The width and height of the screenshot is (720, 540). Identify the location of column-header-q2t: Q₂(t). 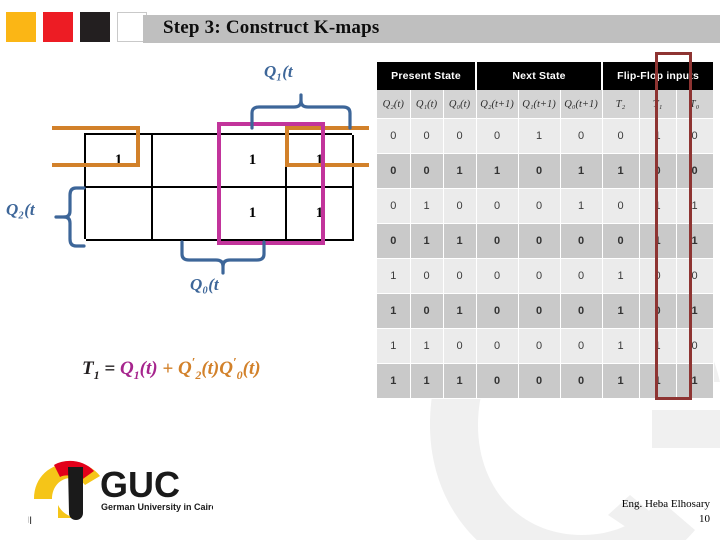
(394, 104).